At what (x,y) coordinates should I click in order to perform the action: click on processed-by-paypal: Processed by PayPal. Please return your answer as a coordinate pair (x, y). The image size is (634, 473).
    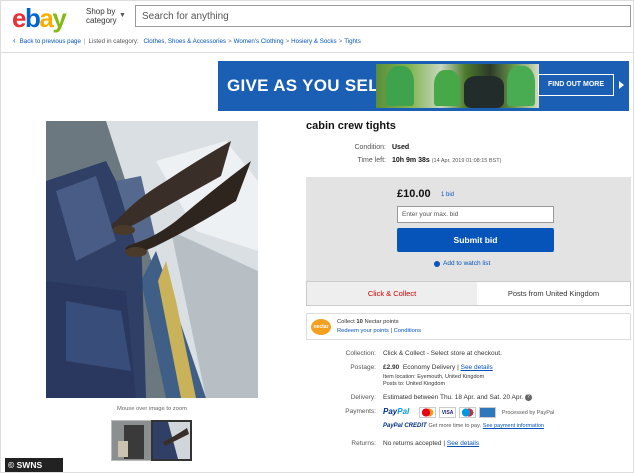
    Looking at the image, I should click on (528, 412).